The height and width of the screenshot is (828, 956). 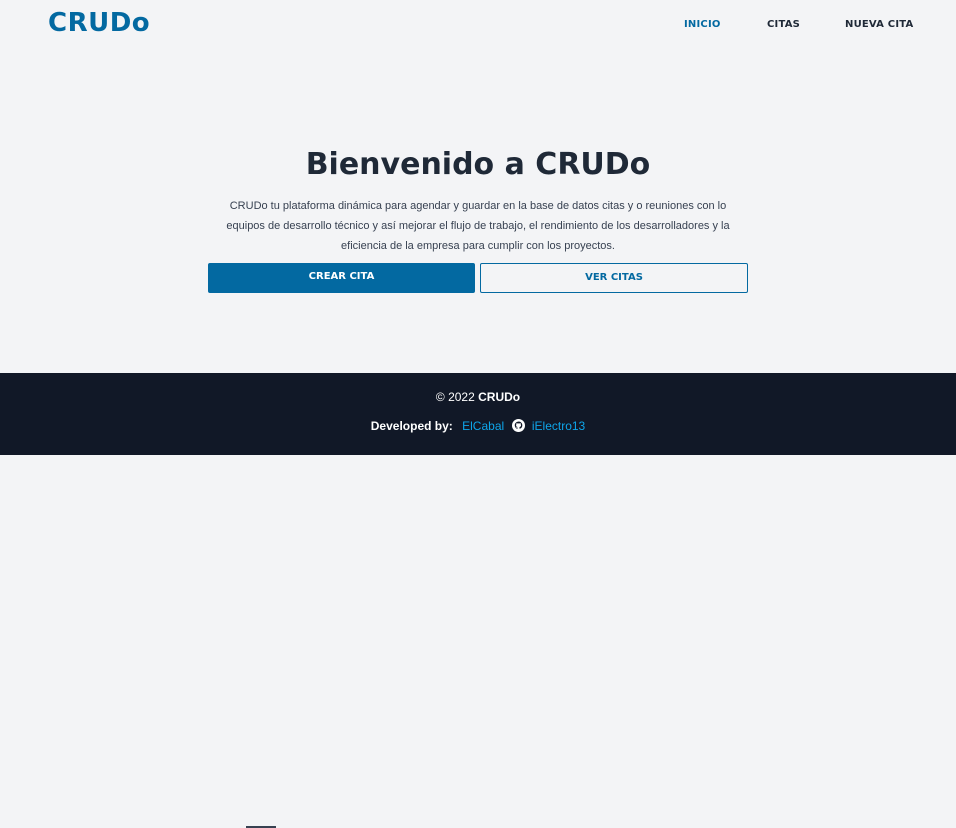 I want to click on nav-inicio: INICIO, so click(x=702, y=24).